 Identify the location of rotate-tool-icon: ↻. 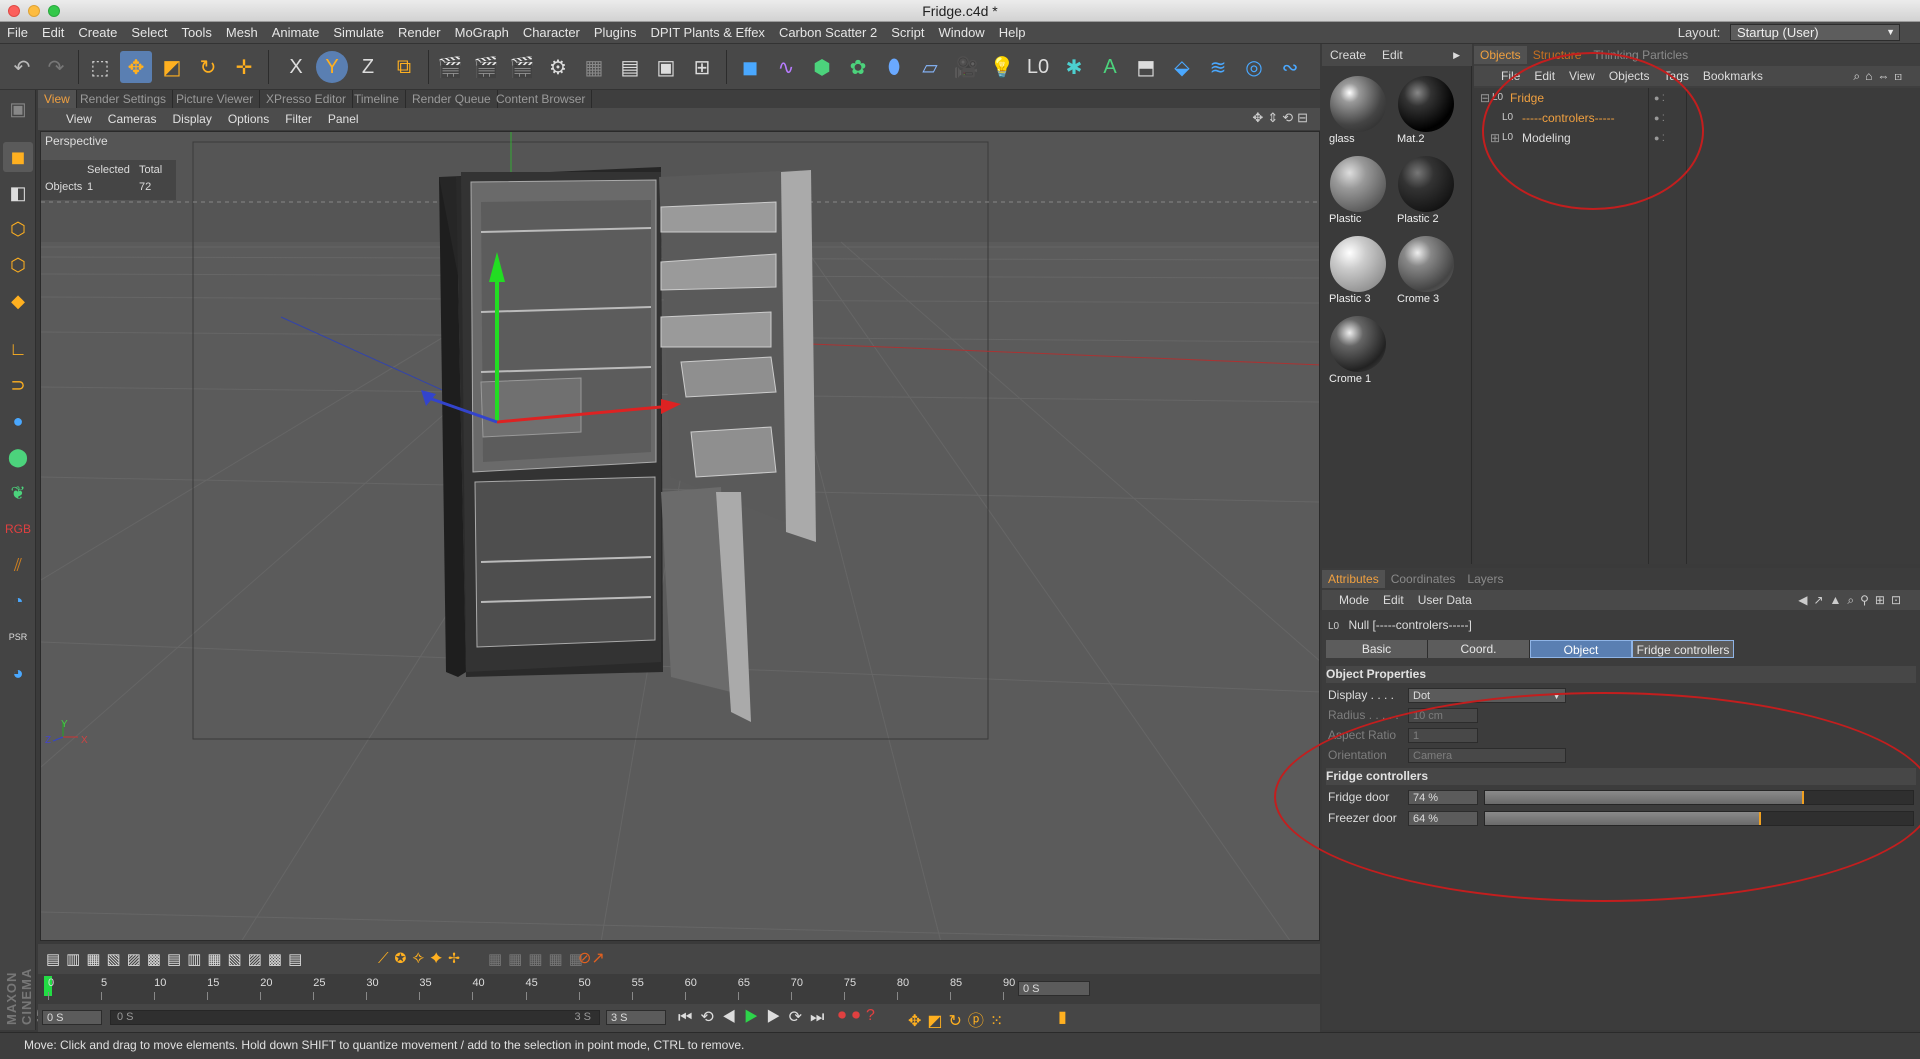
(208, 67).